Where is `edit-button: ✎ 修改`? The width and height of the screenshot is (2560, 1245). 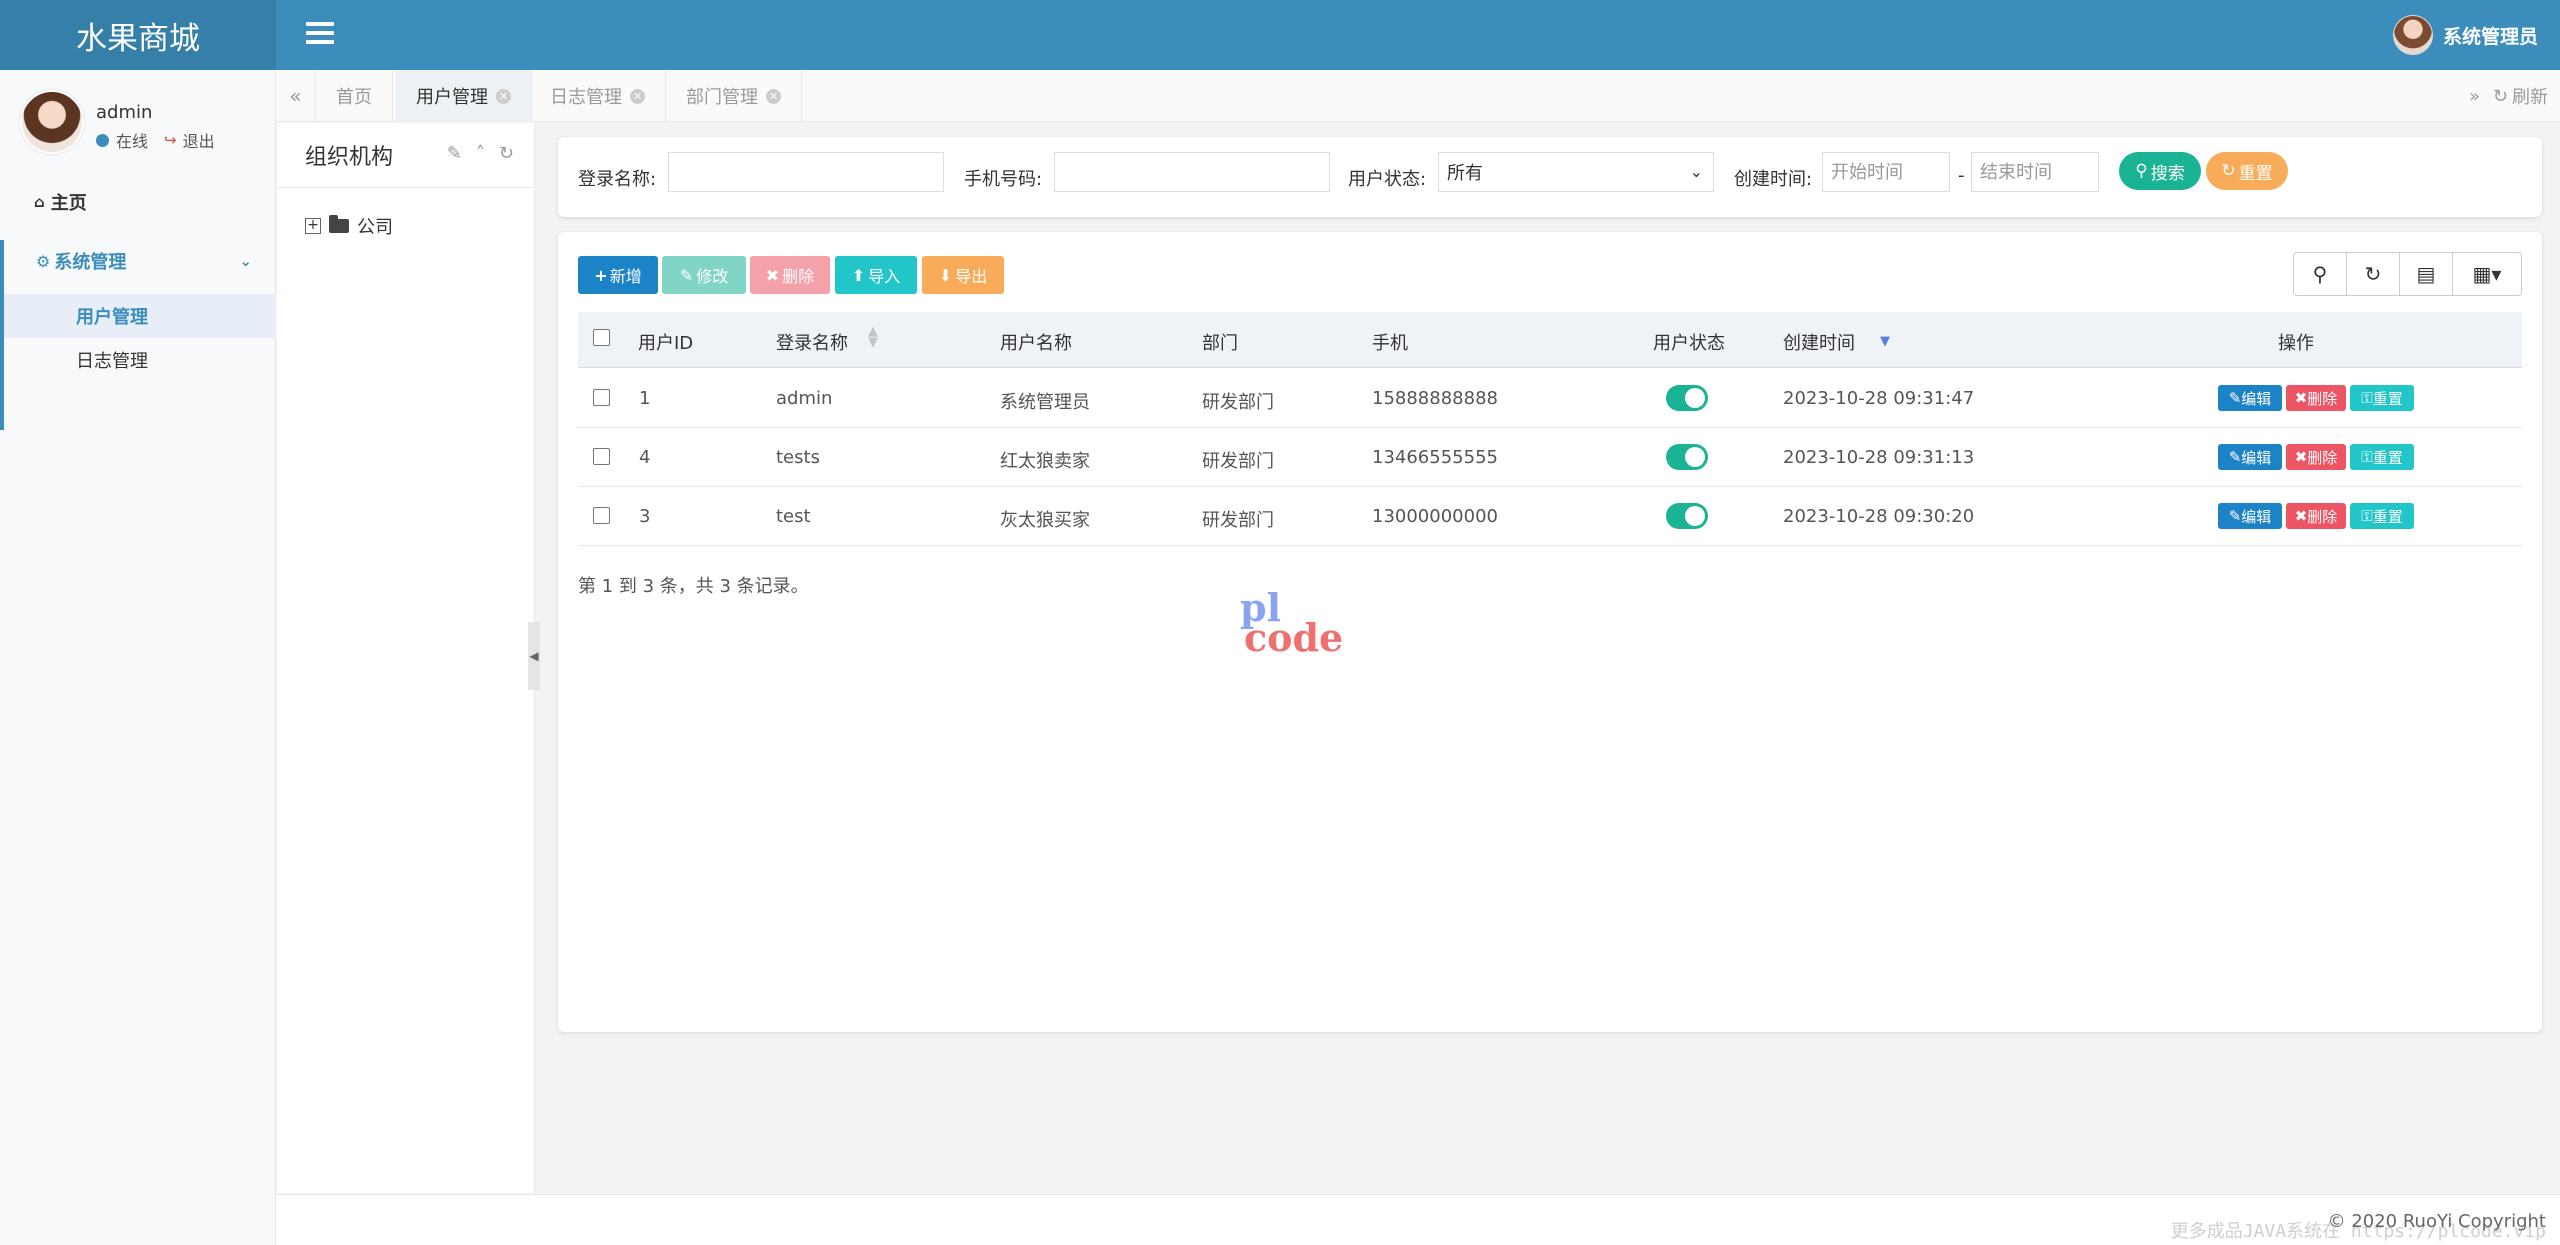
edit-button: ✎ 修改 is located at coordinates (704, 275).